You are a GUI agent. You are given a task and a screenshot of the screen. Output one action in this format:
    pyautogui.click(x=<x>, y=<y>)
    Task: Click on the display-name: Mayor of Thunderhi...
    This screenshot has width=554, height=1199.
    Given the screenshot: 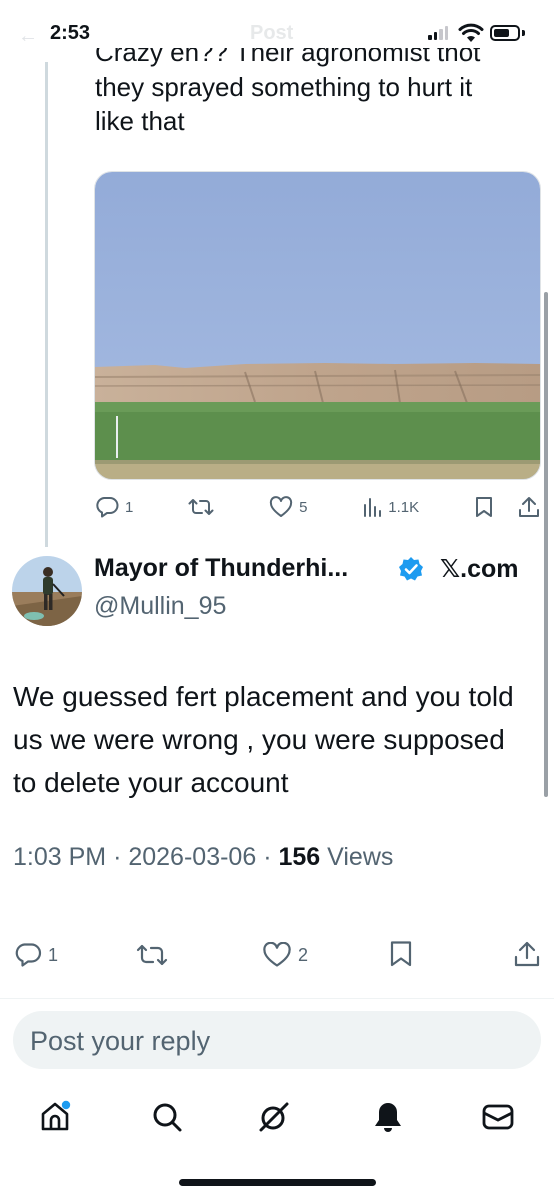 What is the action you would take?
    pyautogui.click(x=221, y=568)
    